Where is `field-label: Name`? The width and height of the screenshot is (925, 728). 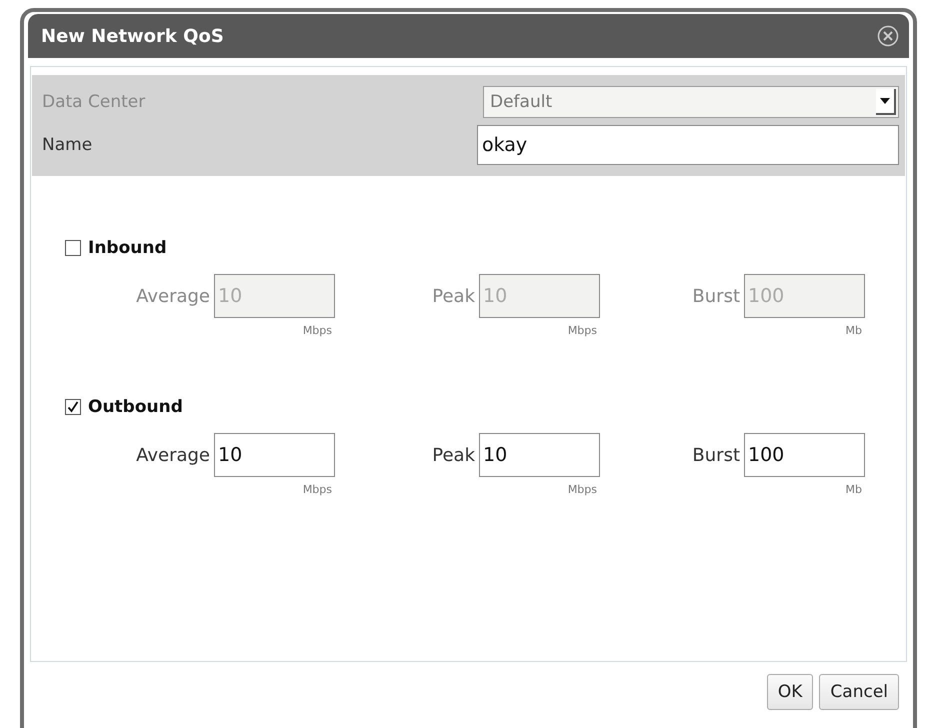
field-label: Name is located at coordinates (67, 145).